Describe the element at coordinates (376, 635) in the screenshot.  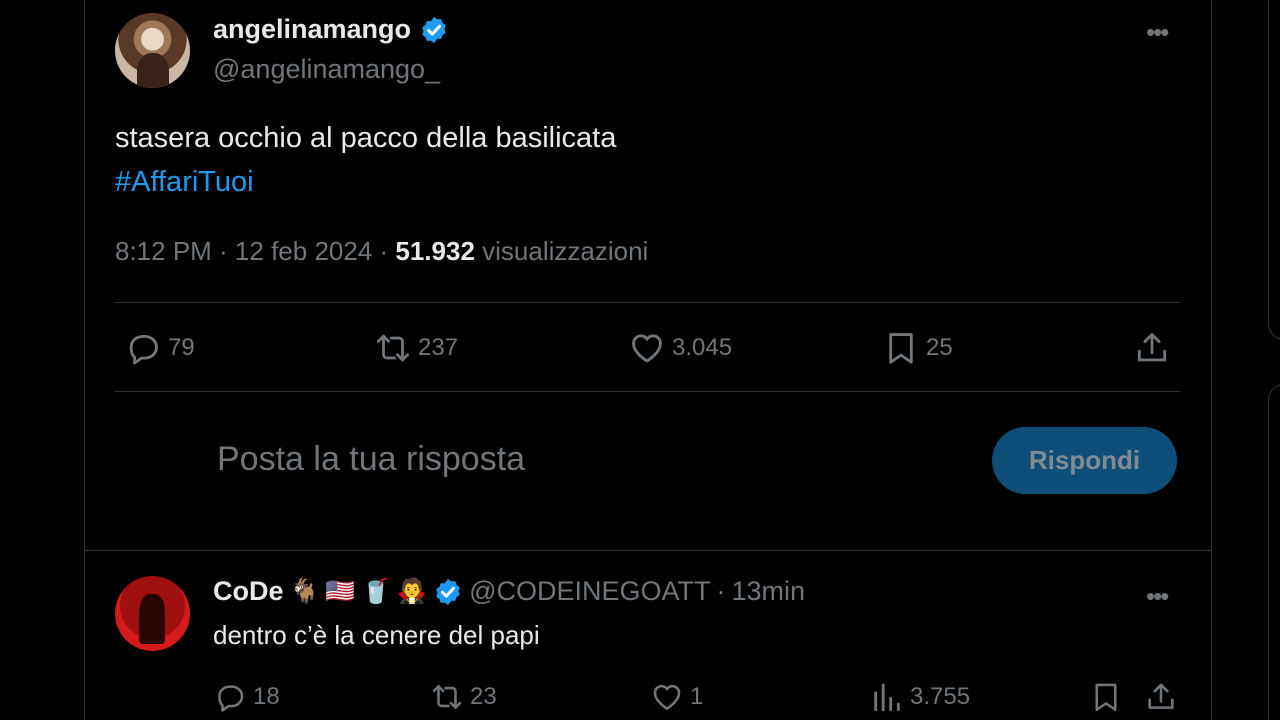
I see `reply-text: dentro c’è la cenere del papi` at that location.